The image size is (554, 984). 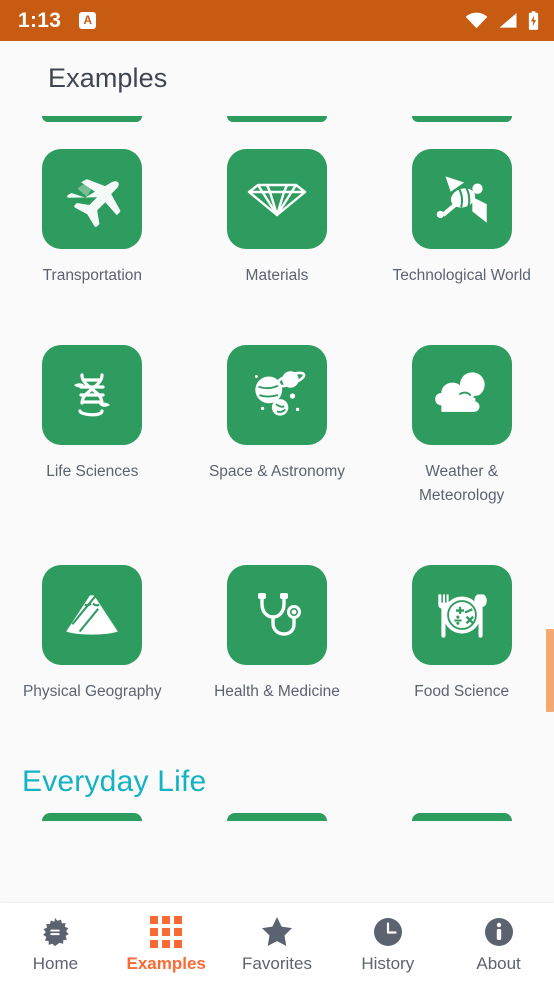 What do you see at coordinates (277, 963) in the screenshot?
I see `nav-label: Favorites` at bounding box center [277, 963].